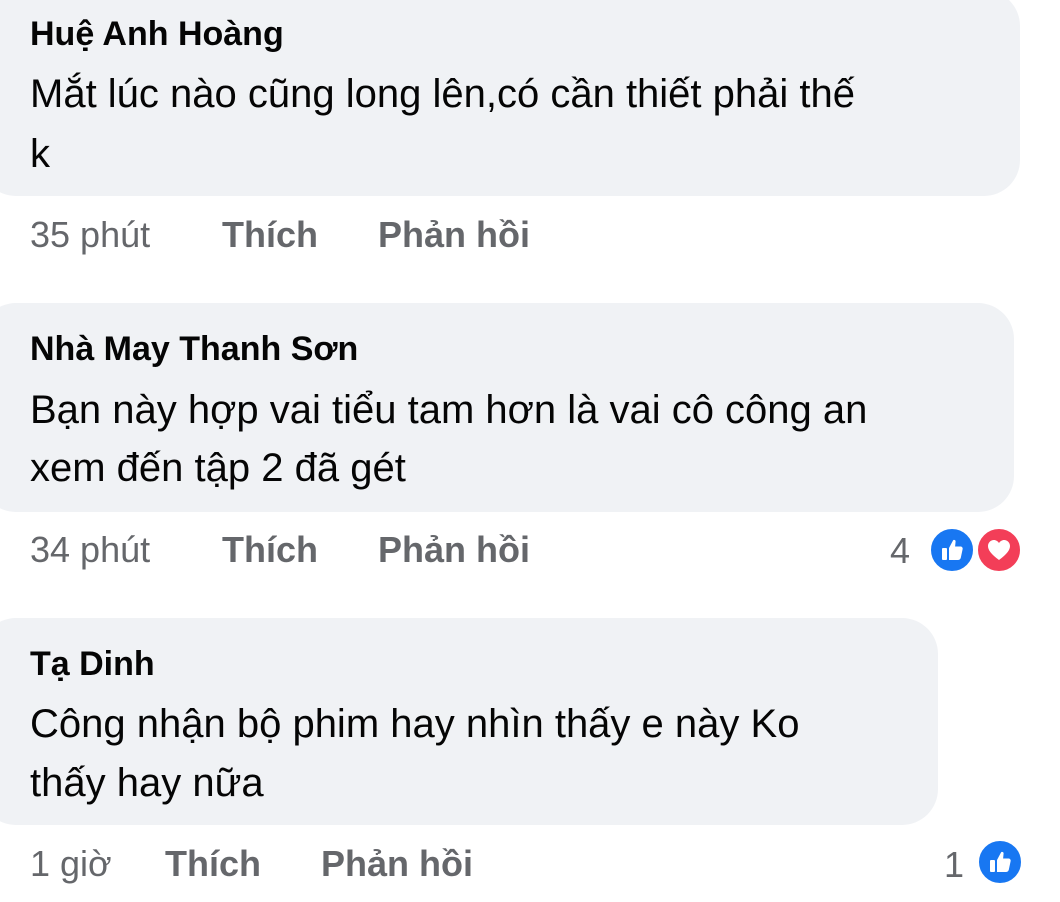 This screenshot has width=1060, height=902. I want to click on comment-timestamp: 35 phút, so click(90, 235).